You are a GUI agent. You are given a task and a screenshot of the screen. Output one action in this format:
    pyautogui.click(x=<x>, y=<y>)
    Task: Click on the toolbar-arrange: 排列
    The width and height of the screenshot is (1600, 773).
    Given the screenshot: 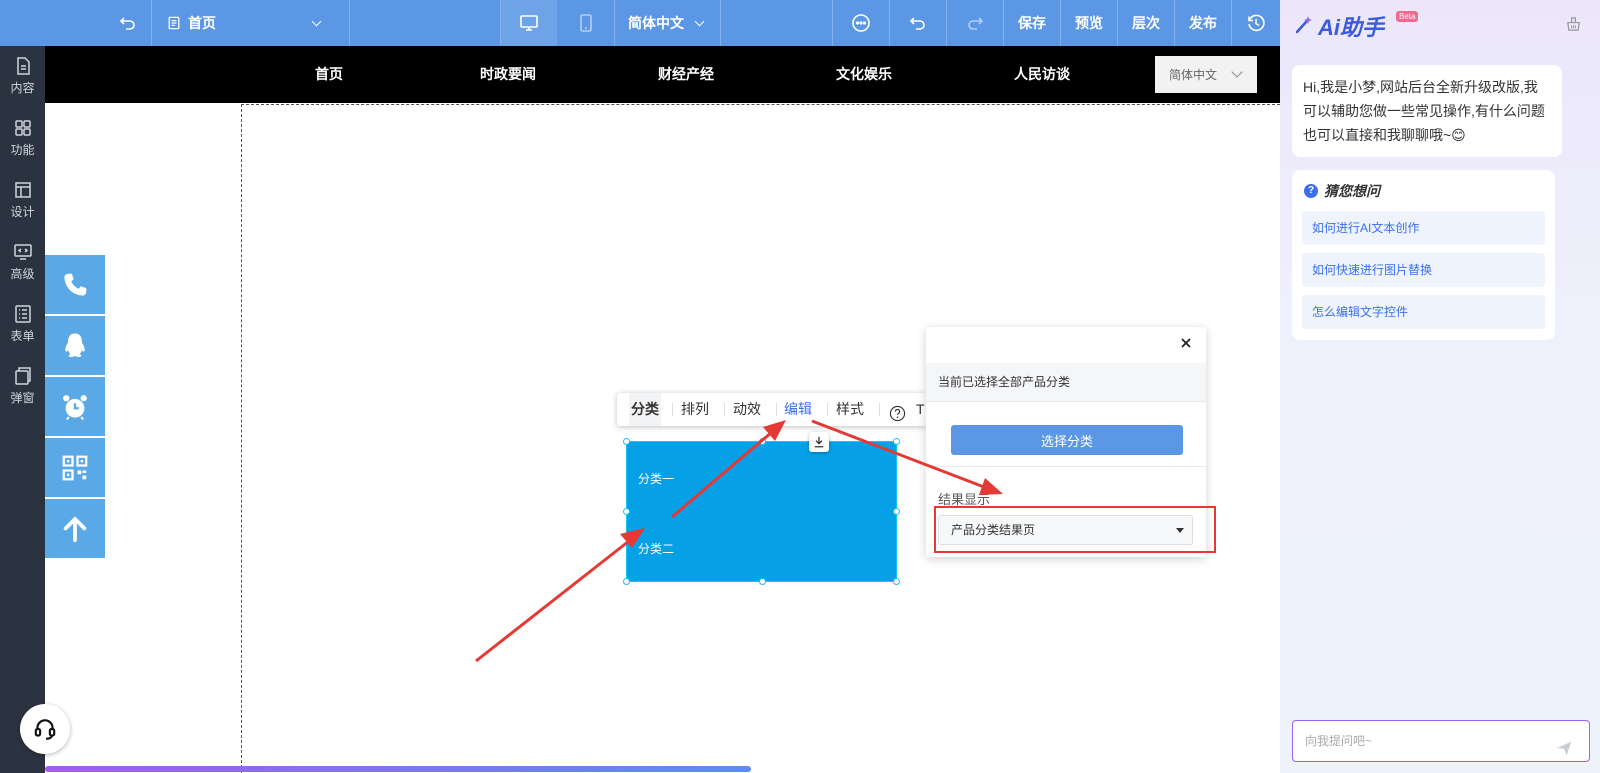 What is the action you would take?
    pyautogui.click(x=695, y=409)
    